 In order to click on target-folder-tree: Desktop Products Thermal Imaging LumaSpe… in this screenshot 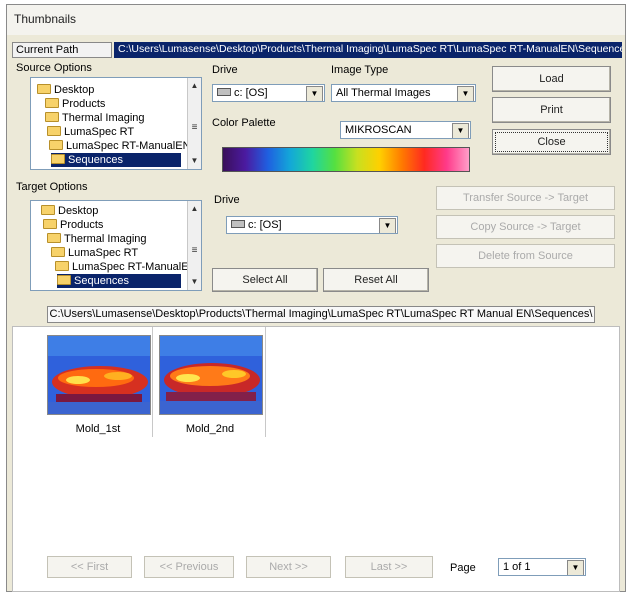, I will do `click(116, 245)`.